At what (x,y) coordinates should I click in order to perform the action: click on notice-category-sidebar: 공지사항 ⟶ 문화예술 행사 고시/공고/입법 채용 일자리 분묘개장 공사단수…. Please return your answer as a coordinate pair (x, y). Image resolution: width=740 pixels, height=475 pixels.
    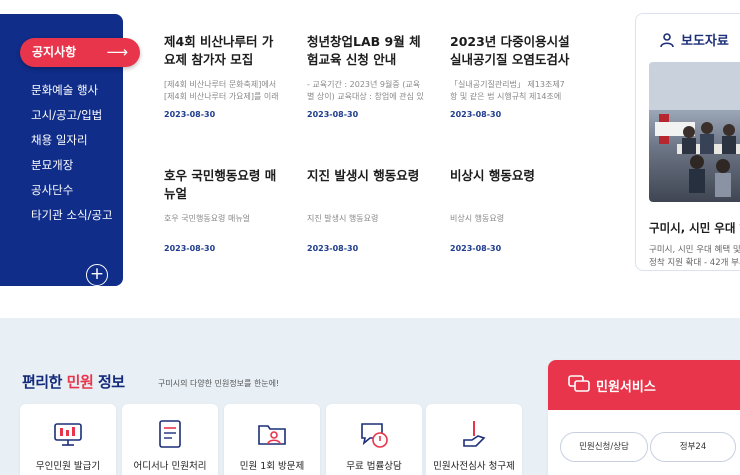
    Looking at the image, I should click on (70, 150).